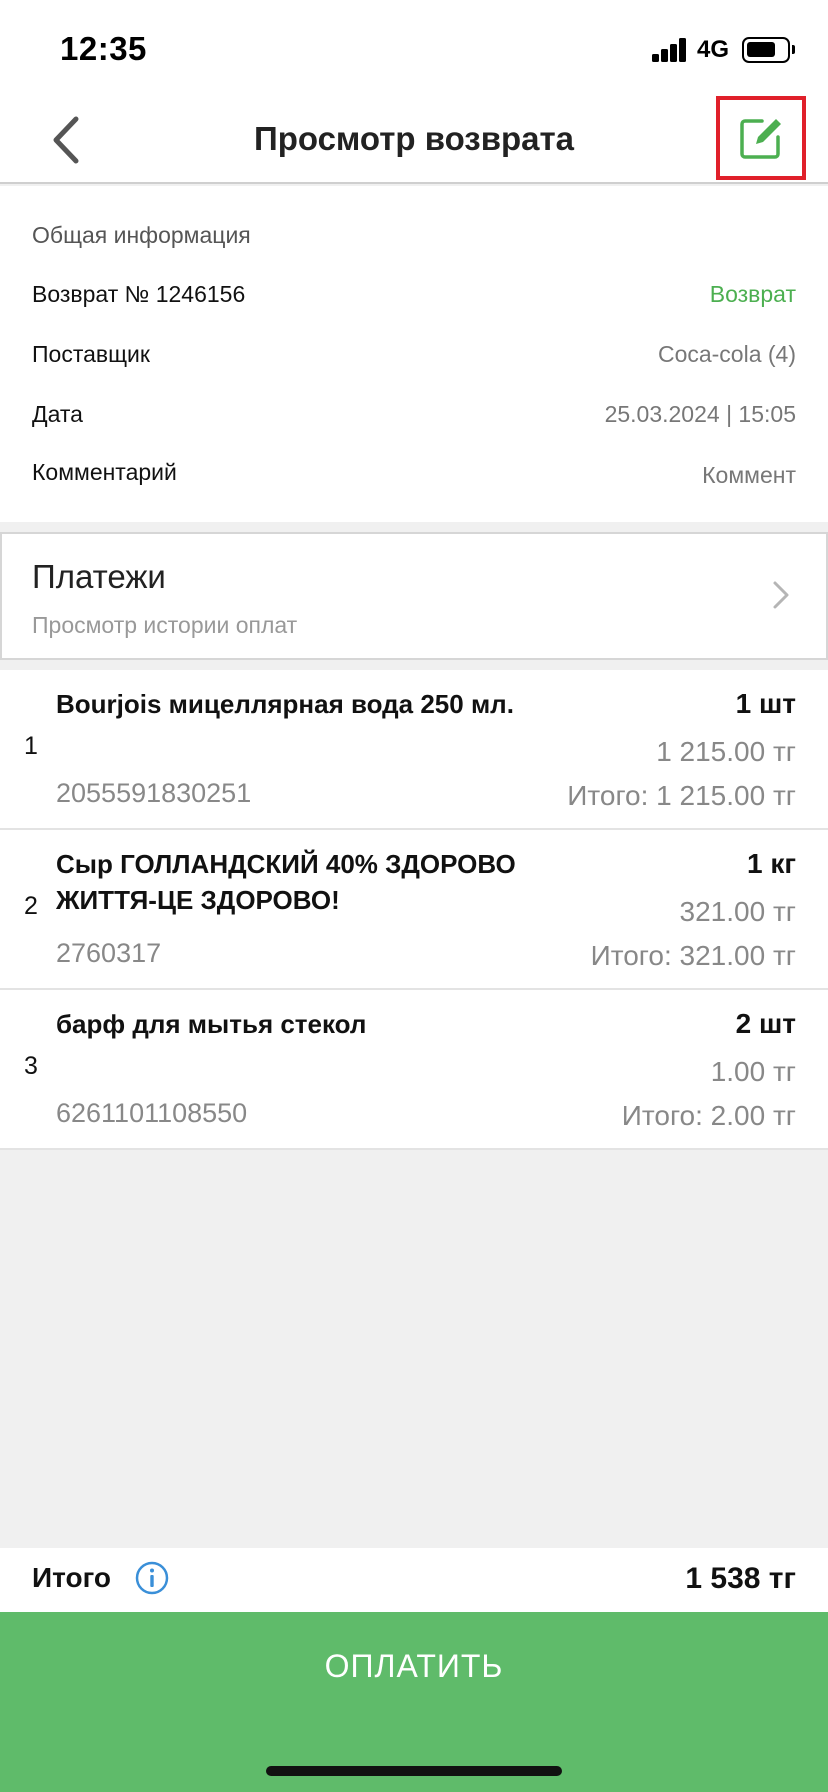  I want to click on item-barcode: 2760317, so click(109, 953).